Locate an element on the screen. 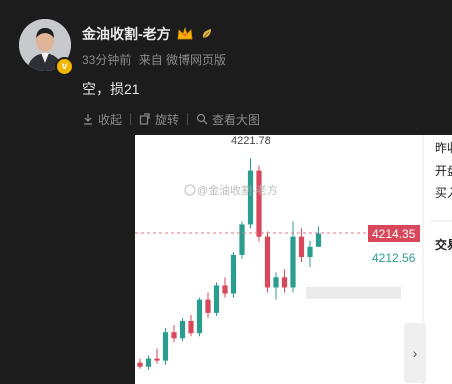 This screenshot has width=452, height=384. weibo-watermark-icon is located at coordinates (190, 190).